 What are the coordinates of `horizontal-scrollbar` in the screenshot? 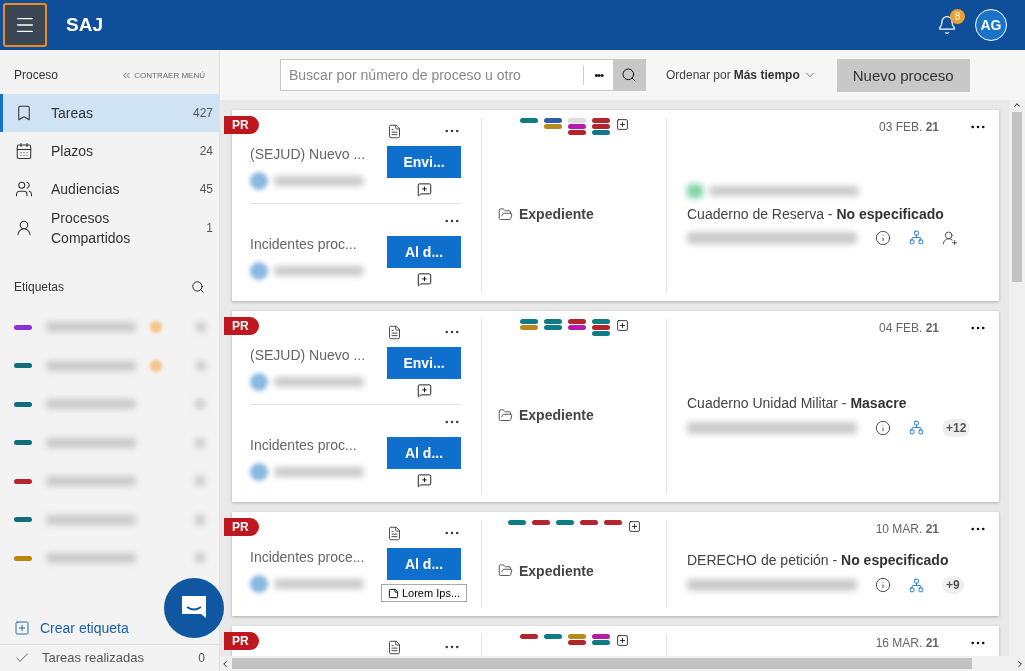 It's located at (622, 663).